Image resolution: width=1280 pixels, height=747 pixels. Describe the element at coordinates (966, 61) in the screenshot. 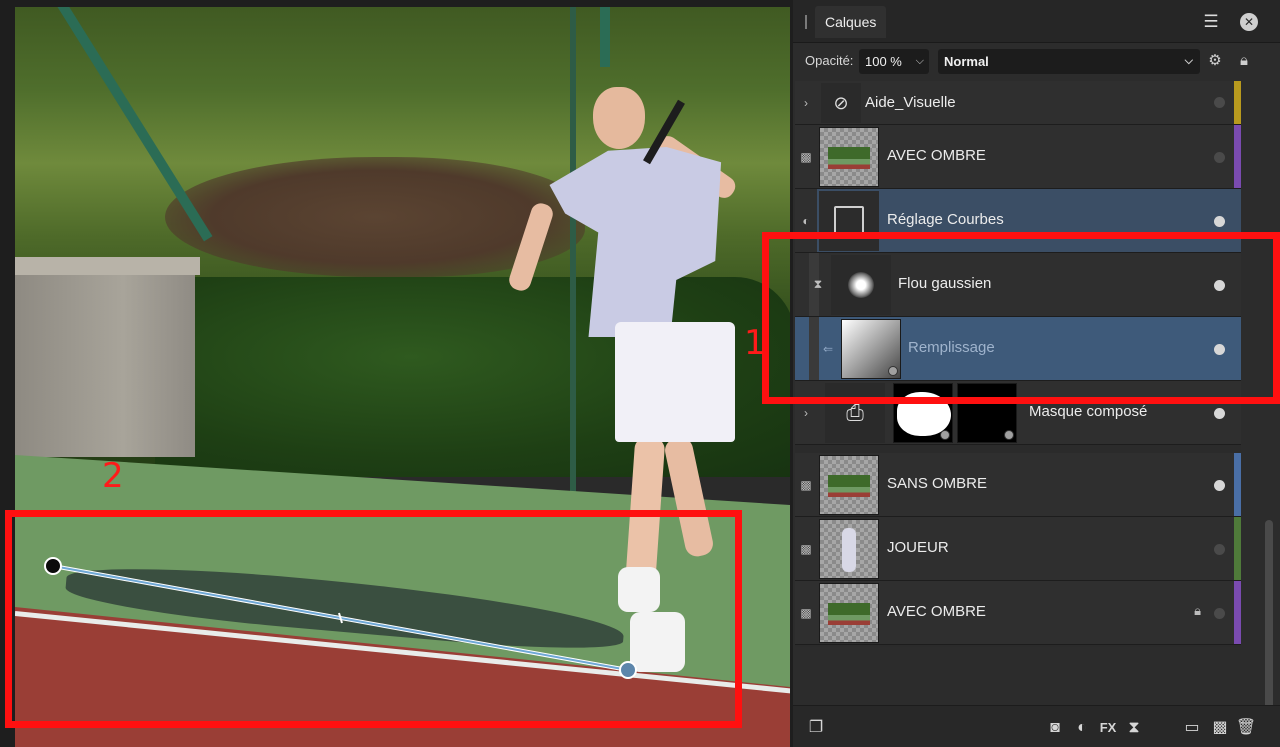

I see `blend-mode-value: Normal` at that location.